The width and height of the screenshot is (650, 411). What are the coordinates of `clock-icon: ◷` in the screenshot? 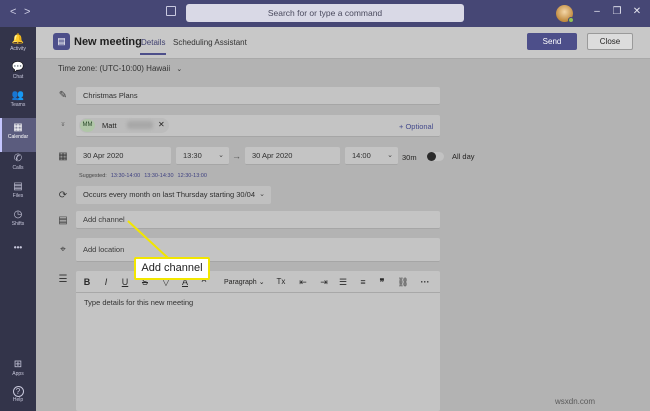 It's located at (18, 214).